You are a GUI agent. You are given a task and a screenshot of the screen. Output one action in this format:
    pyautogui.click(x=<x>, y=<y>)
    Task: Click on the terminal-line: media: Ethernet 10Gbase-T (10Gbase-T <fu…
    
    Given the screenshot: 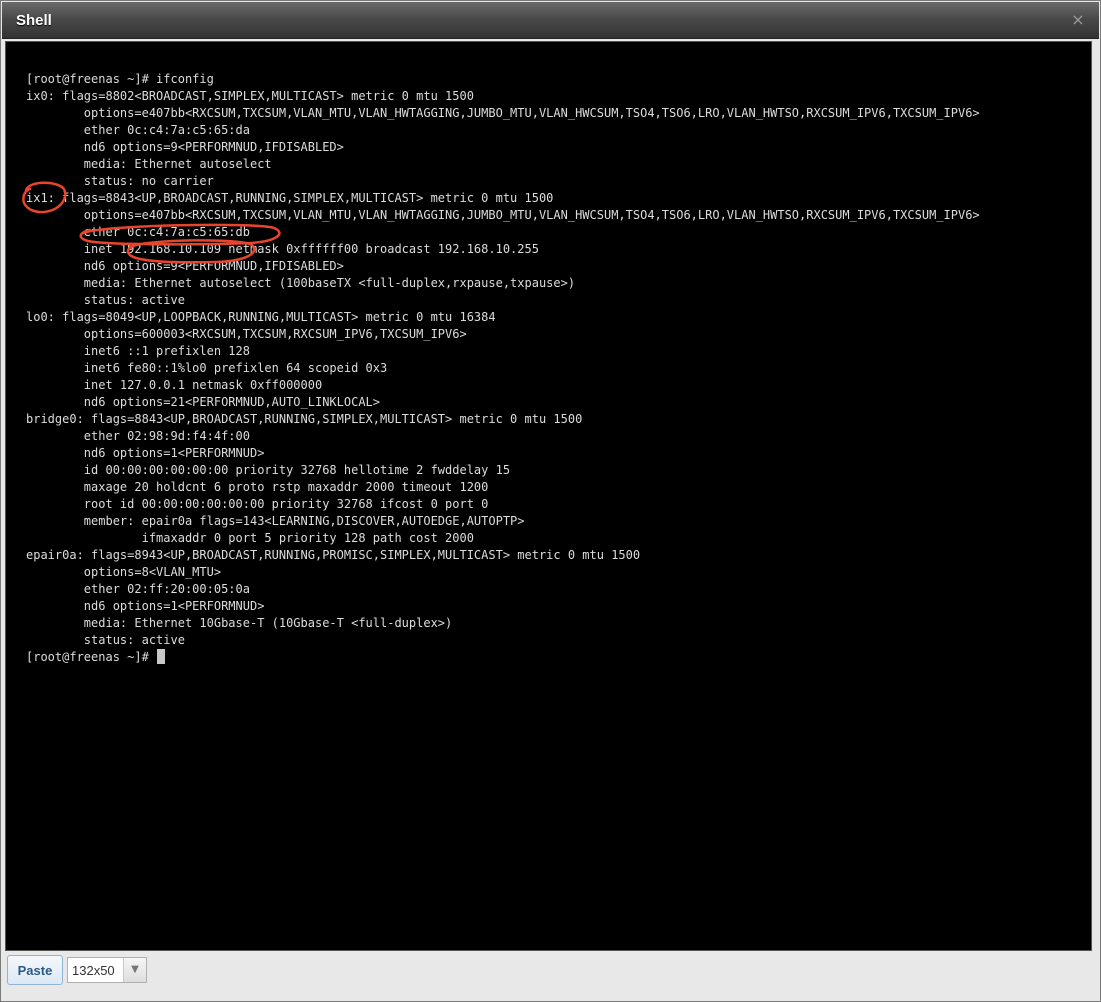 What is the action you would take?
    pyautogui.click(x=239, y=623)
    